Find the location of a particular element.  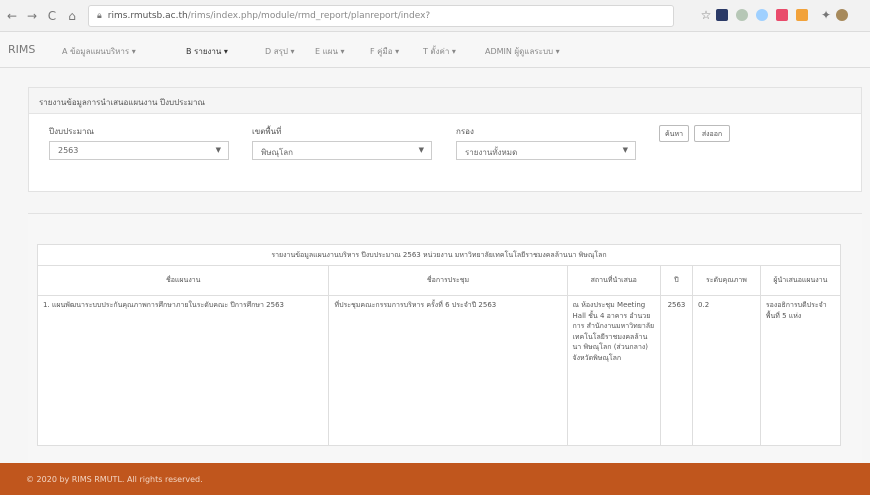

puzzle-icon: ✦ is located at coordinates (826, 15).